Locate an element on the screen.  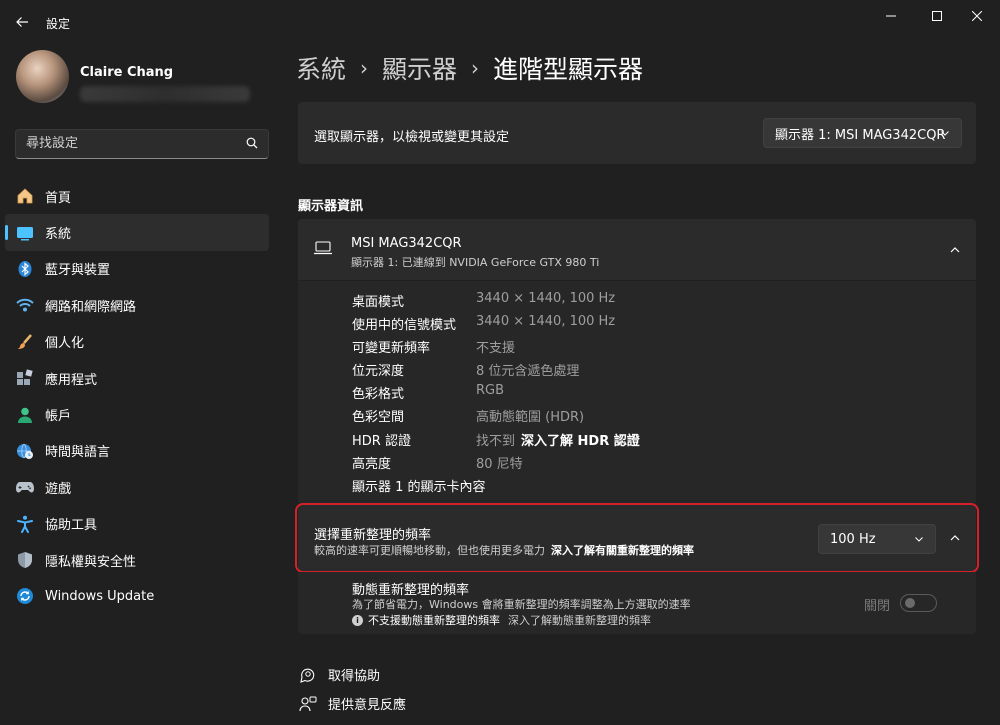
back-arrow-icon is located at coordinates (22, 22).